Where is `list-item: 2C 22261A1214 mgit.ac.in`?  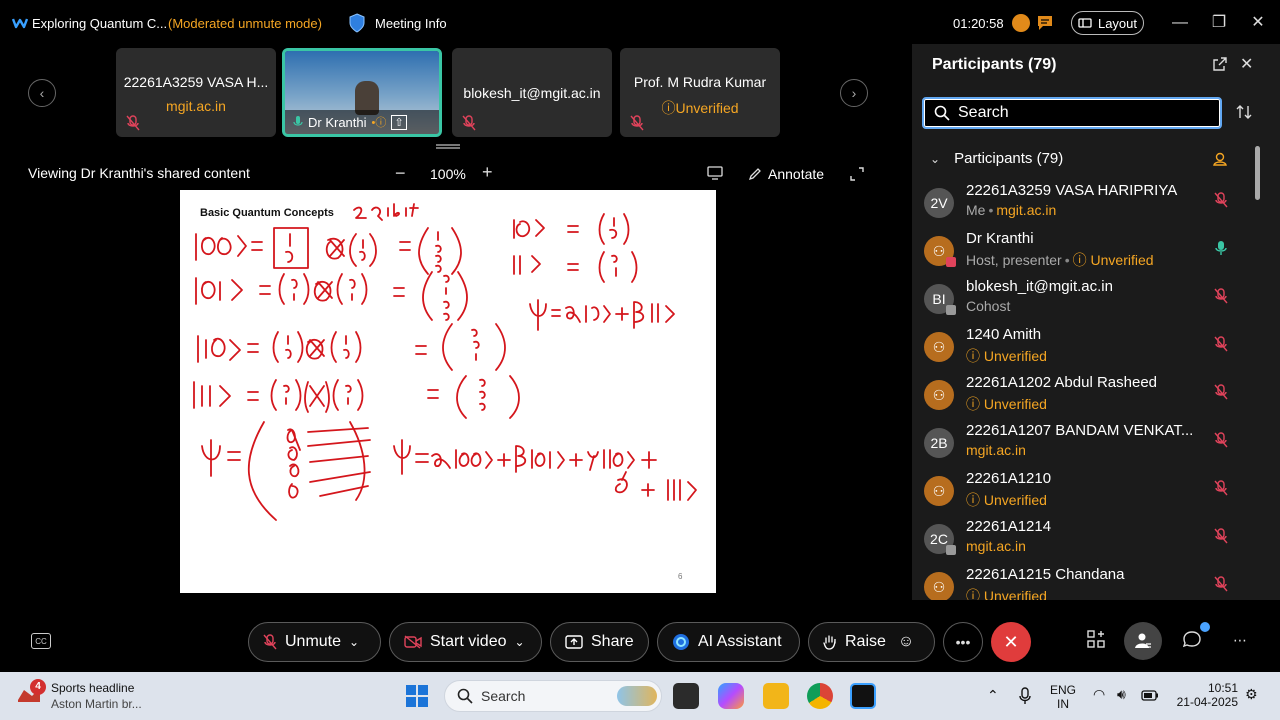 list-item: 2C 22261A1214 mgit.ac.in is located at coordinates (1087, 538).